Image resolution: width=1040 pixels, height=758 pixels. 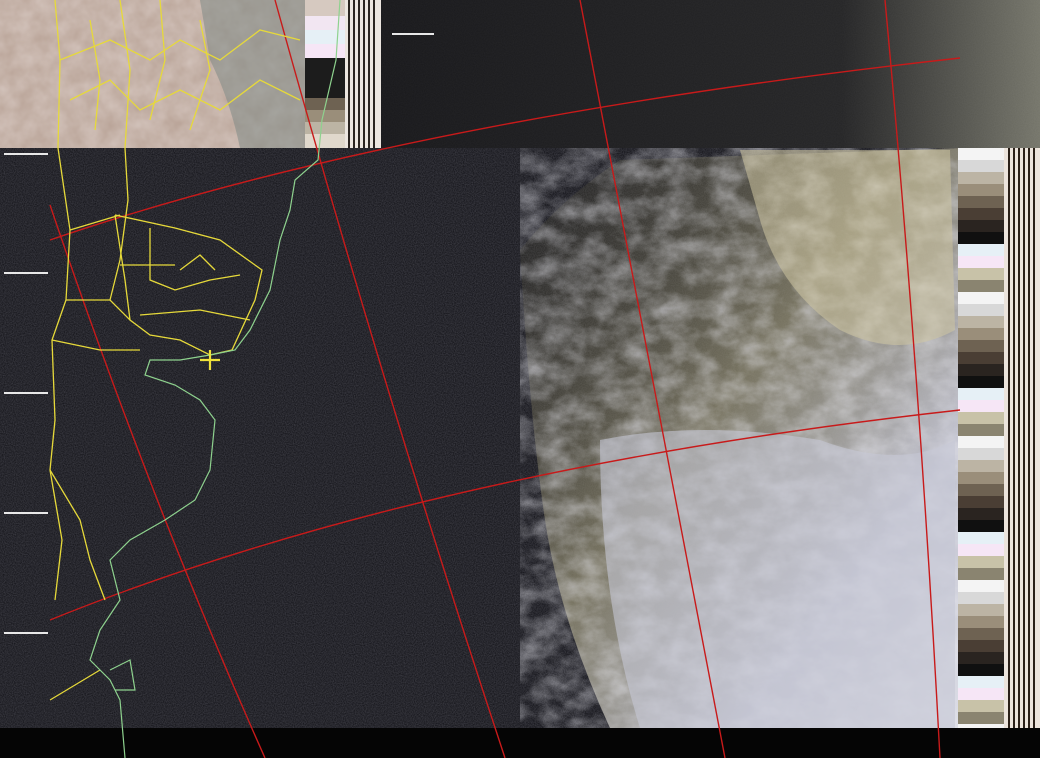 I want to click on bottom-band, so click(x=520, y=743).